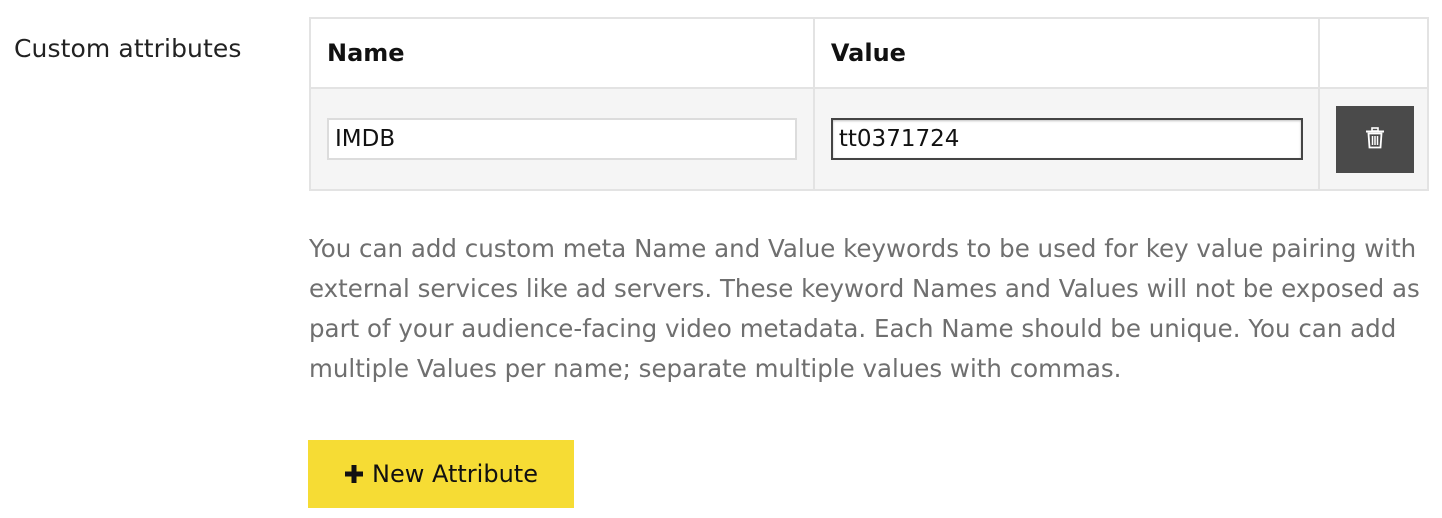 This screenshot has height=518, width=1442. Describe the element at coordinates (1373, 53) in the screenshot. I see `column-header-actions` at that location.